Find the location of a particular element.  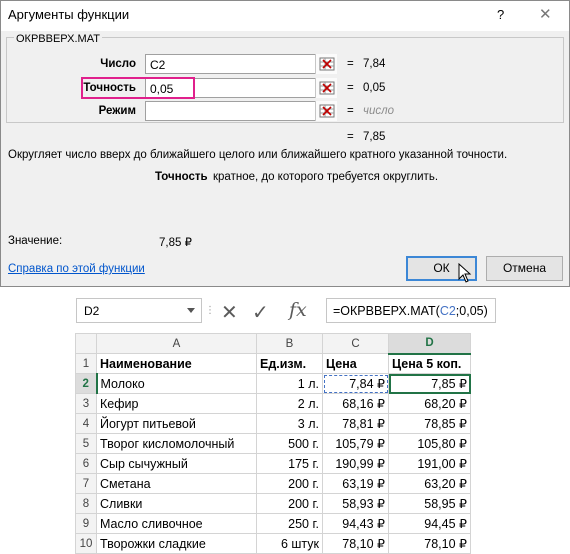

chevron-down-icon is located at coordinates (191, 310).